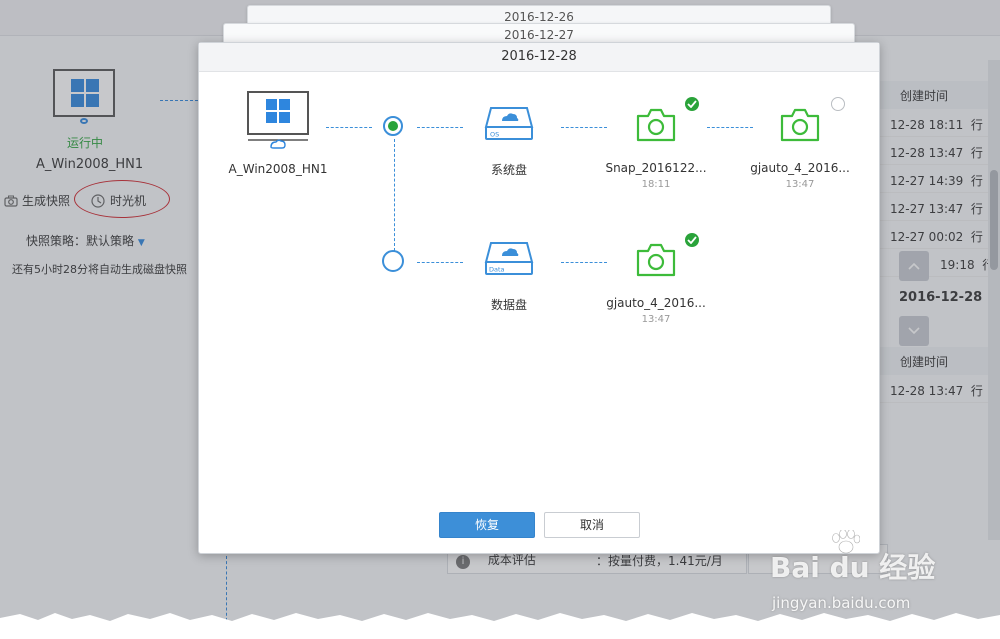  What do you see at coordinates (393, 261) in the screenshot?
I see `data-disk-radio` at bounding box center [393, 261].